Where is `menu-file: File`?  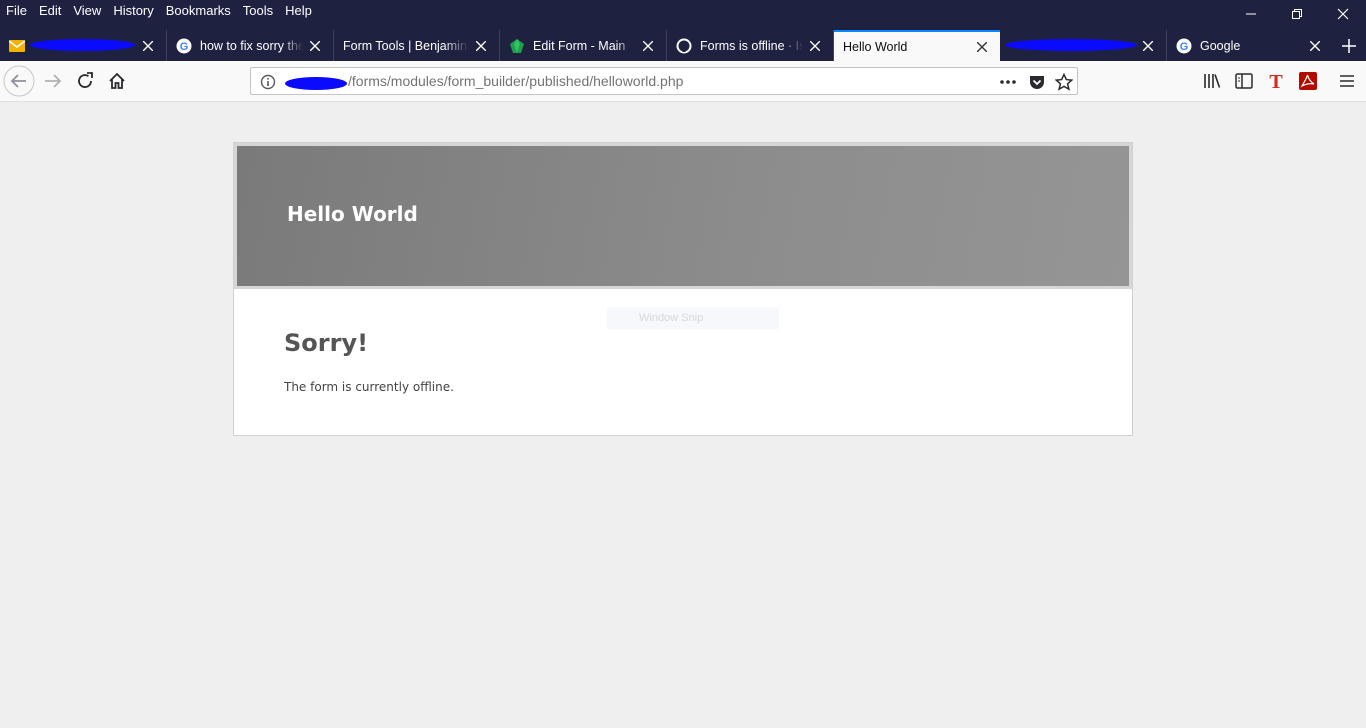
menu-file: File is located at coordinates (16, 11).